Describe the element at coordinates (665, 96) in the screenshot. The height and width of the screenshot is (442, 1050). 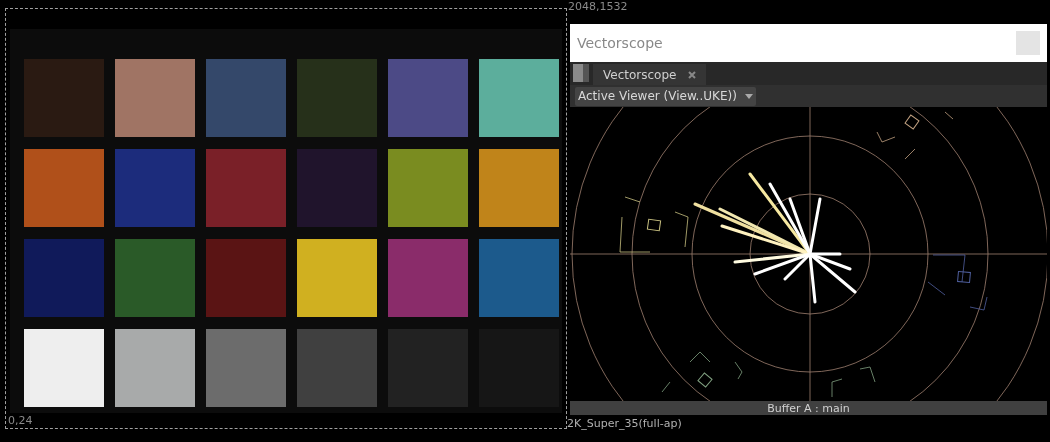
I see `source-dropdown: Active Viewer (View..UKE))` at that location.